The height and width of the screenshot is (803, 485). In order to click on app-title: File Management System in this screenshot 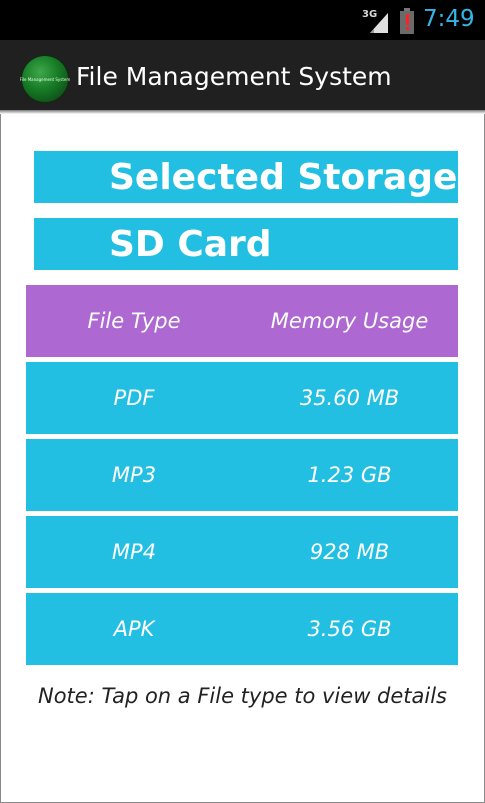, I will do `click(234, 76)`.